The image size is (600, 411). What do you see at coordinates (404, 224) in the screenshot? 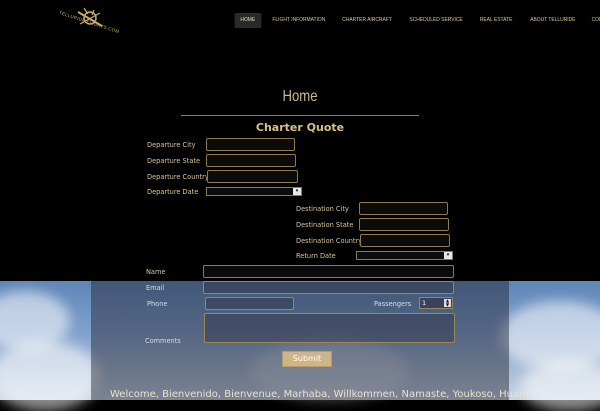
I see `destination-state-input` at bounding box center [404, 224].